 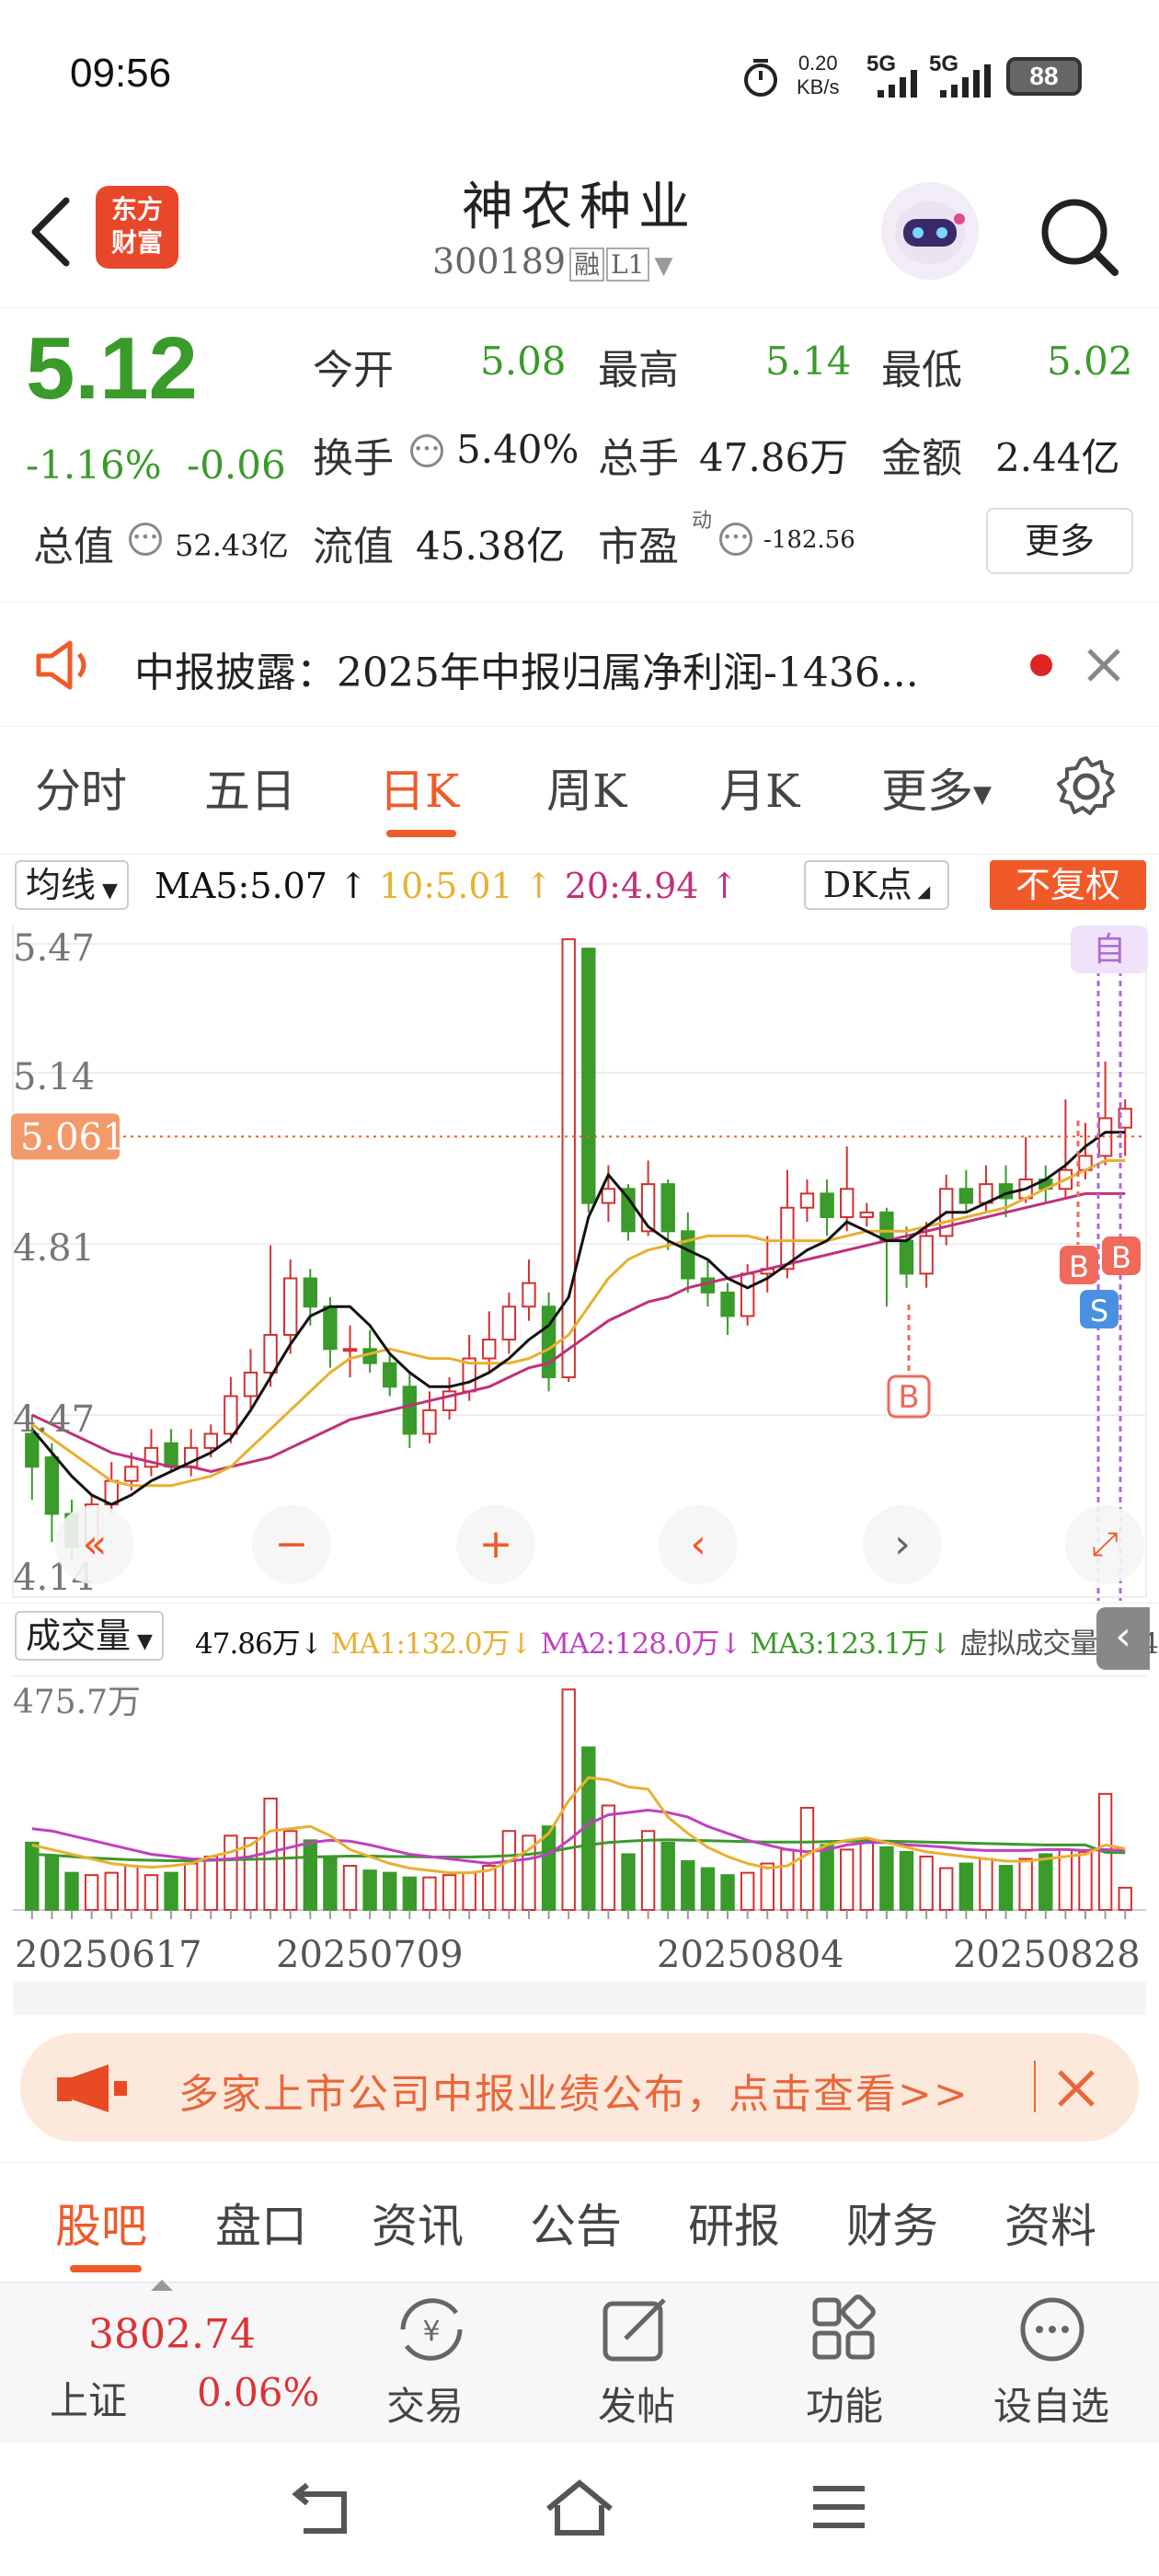 I want to click on ma10-line, so click(x=578, y=1323).